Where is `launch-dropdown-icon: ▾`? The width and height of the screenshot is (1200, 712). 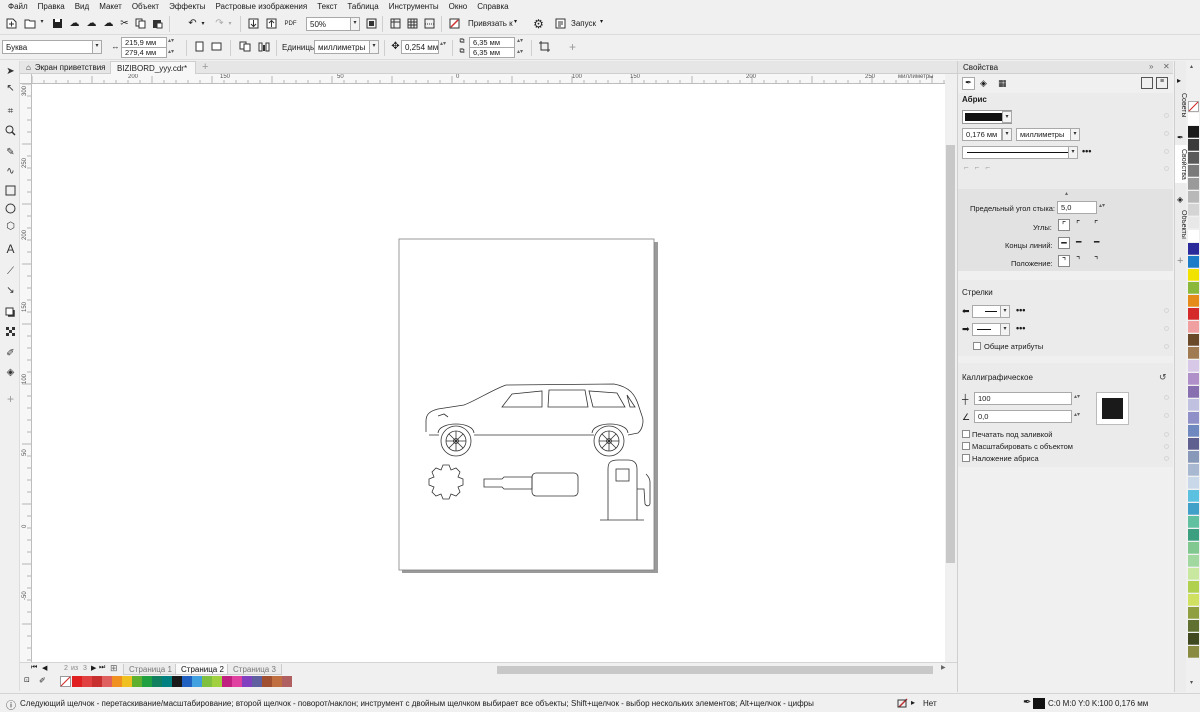 launch-dropdown-icon: ▾ is located at coordinates (601, 21).